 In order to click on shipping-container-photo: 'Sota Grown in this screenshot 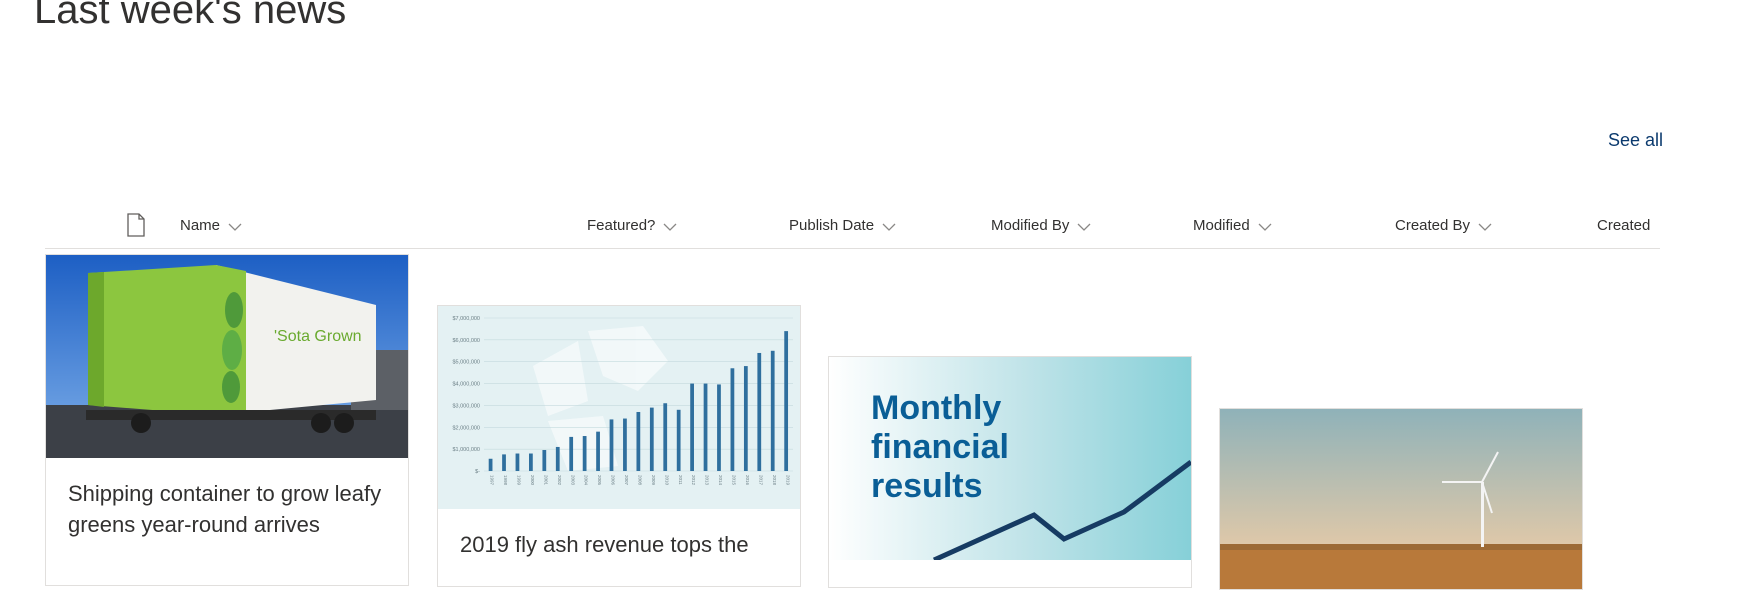, I will do `click(227, 356)`.